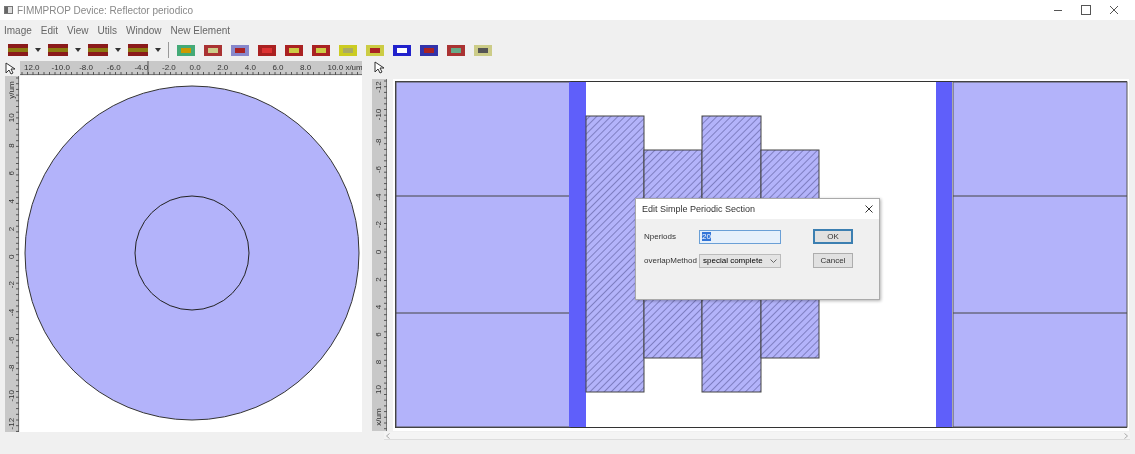 This screenshot has height=454, width=1135. I want to click on ruler-label: 10.0 x/um, so click(344, 67).